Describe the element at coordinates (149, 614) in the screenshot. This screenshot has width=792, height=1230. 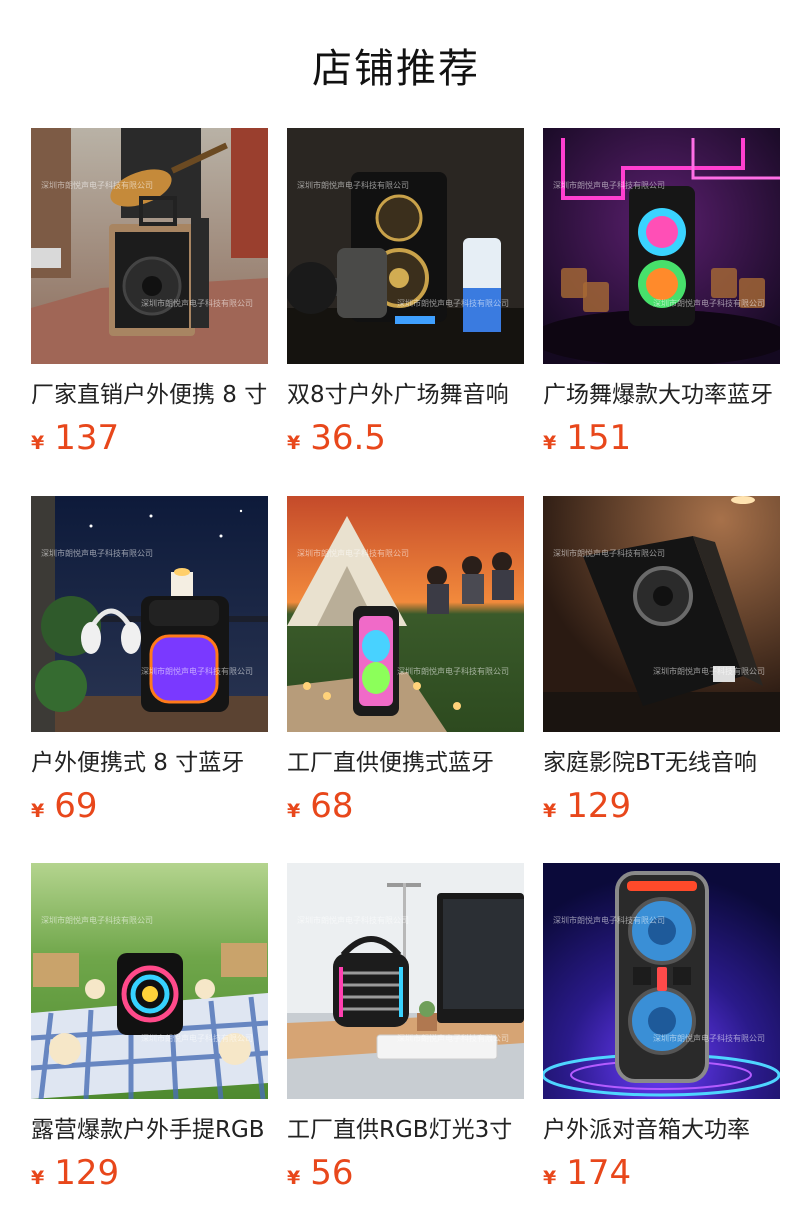
I see `balcony-night-speaker-image: 深圳市朗悦声电子科技有限公司 深圳市朗悦声电子科技有限公司` at that location.